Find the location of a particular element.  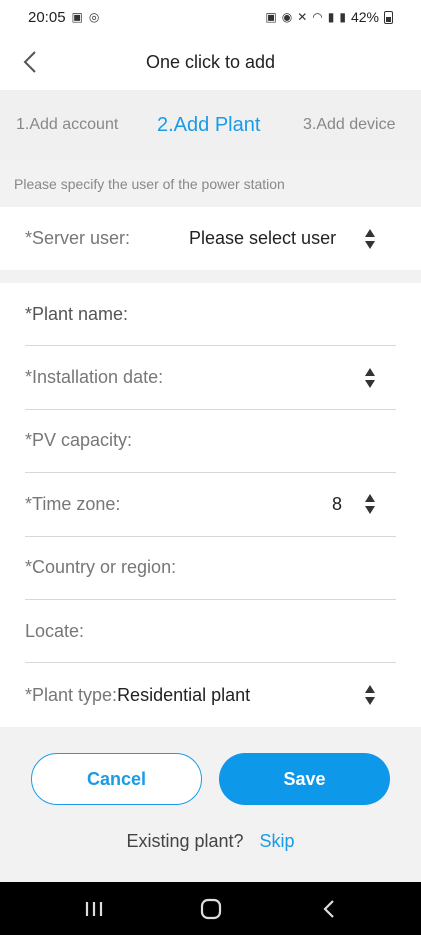

status-right: ▣ ◉ ✕ ◠ ▮ ▮ 42% is located at coordinates (329, 17).